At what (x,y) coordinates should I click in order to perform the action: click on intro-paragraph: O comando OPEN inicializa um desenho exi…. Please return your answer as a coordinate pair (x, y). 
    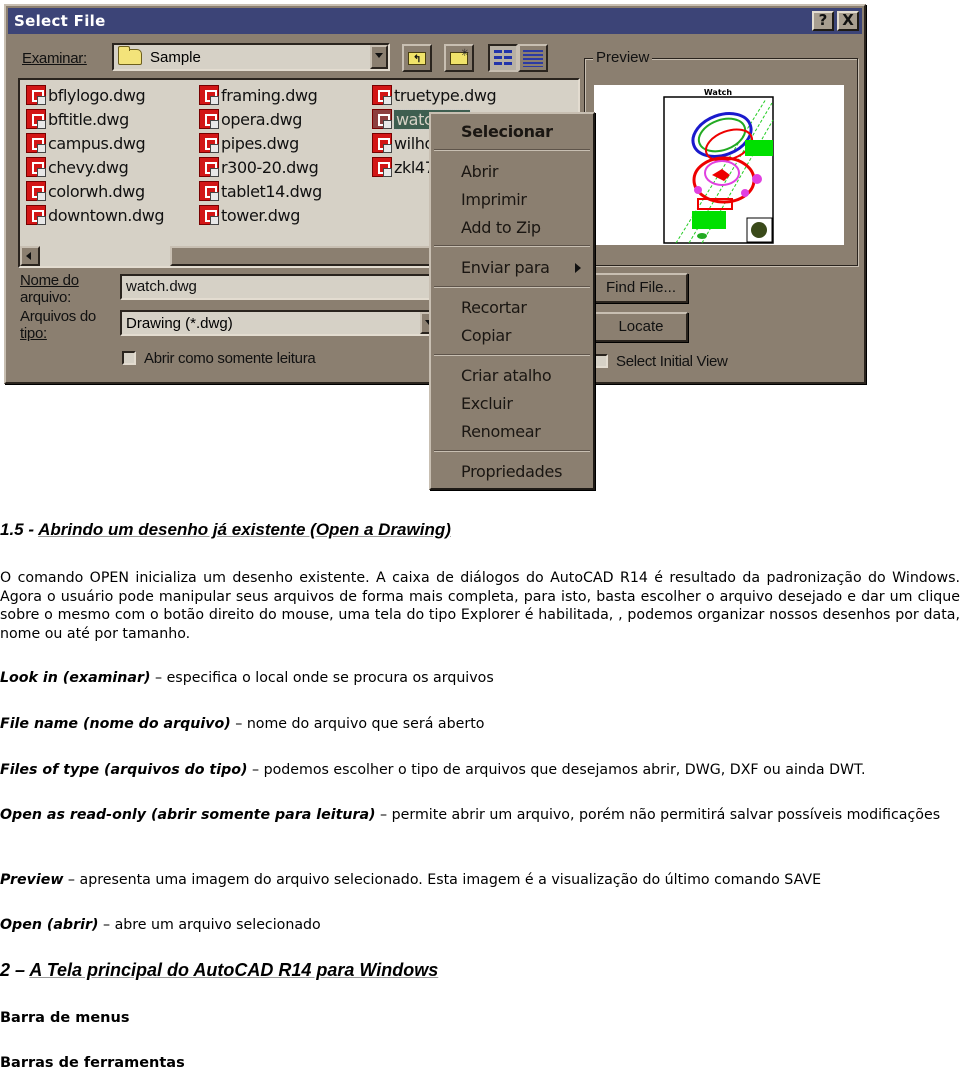
    Looking at the image, I should click on (480, 606).